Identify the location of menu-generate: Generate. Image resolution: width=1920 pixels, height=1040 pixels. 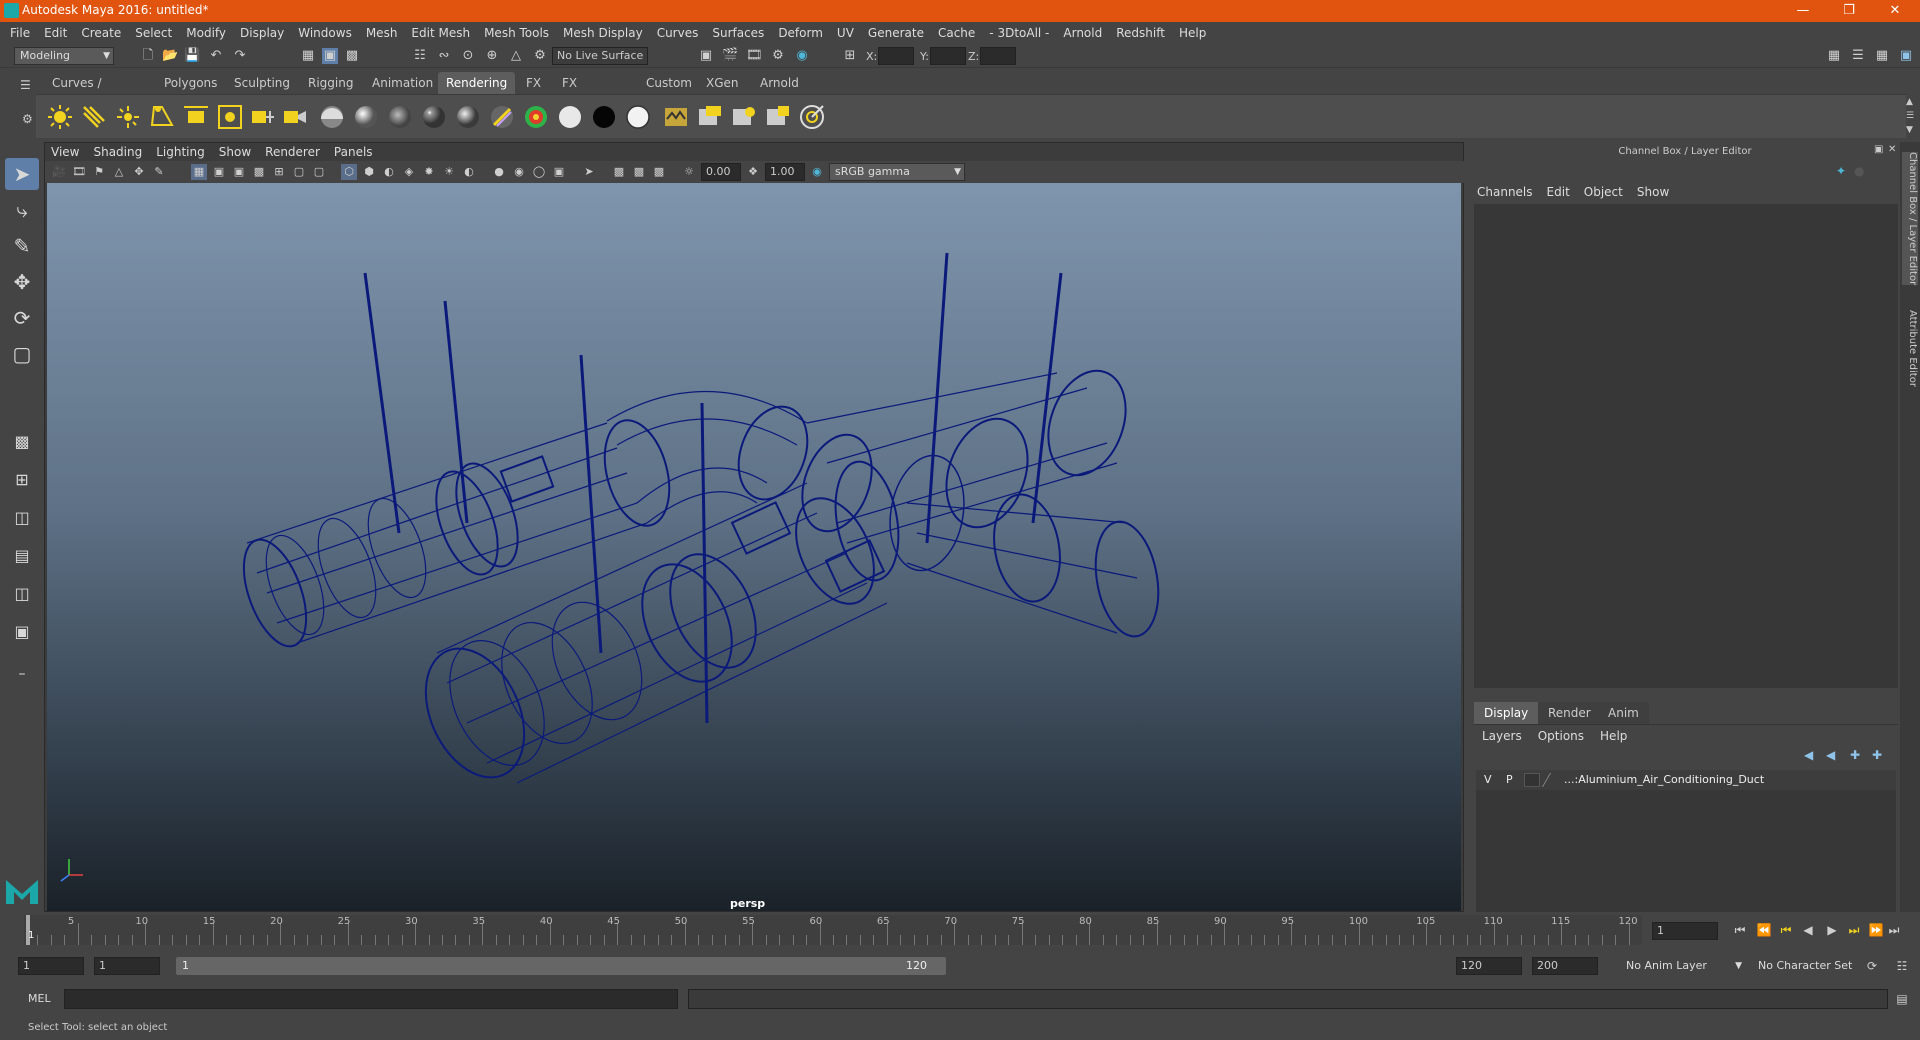
(896, 33).